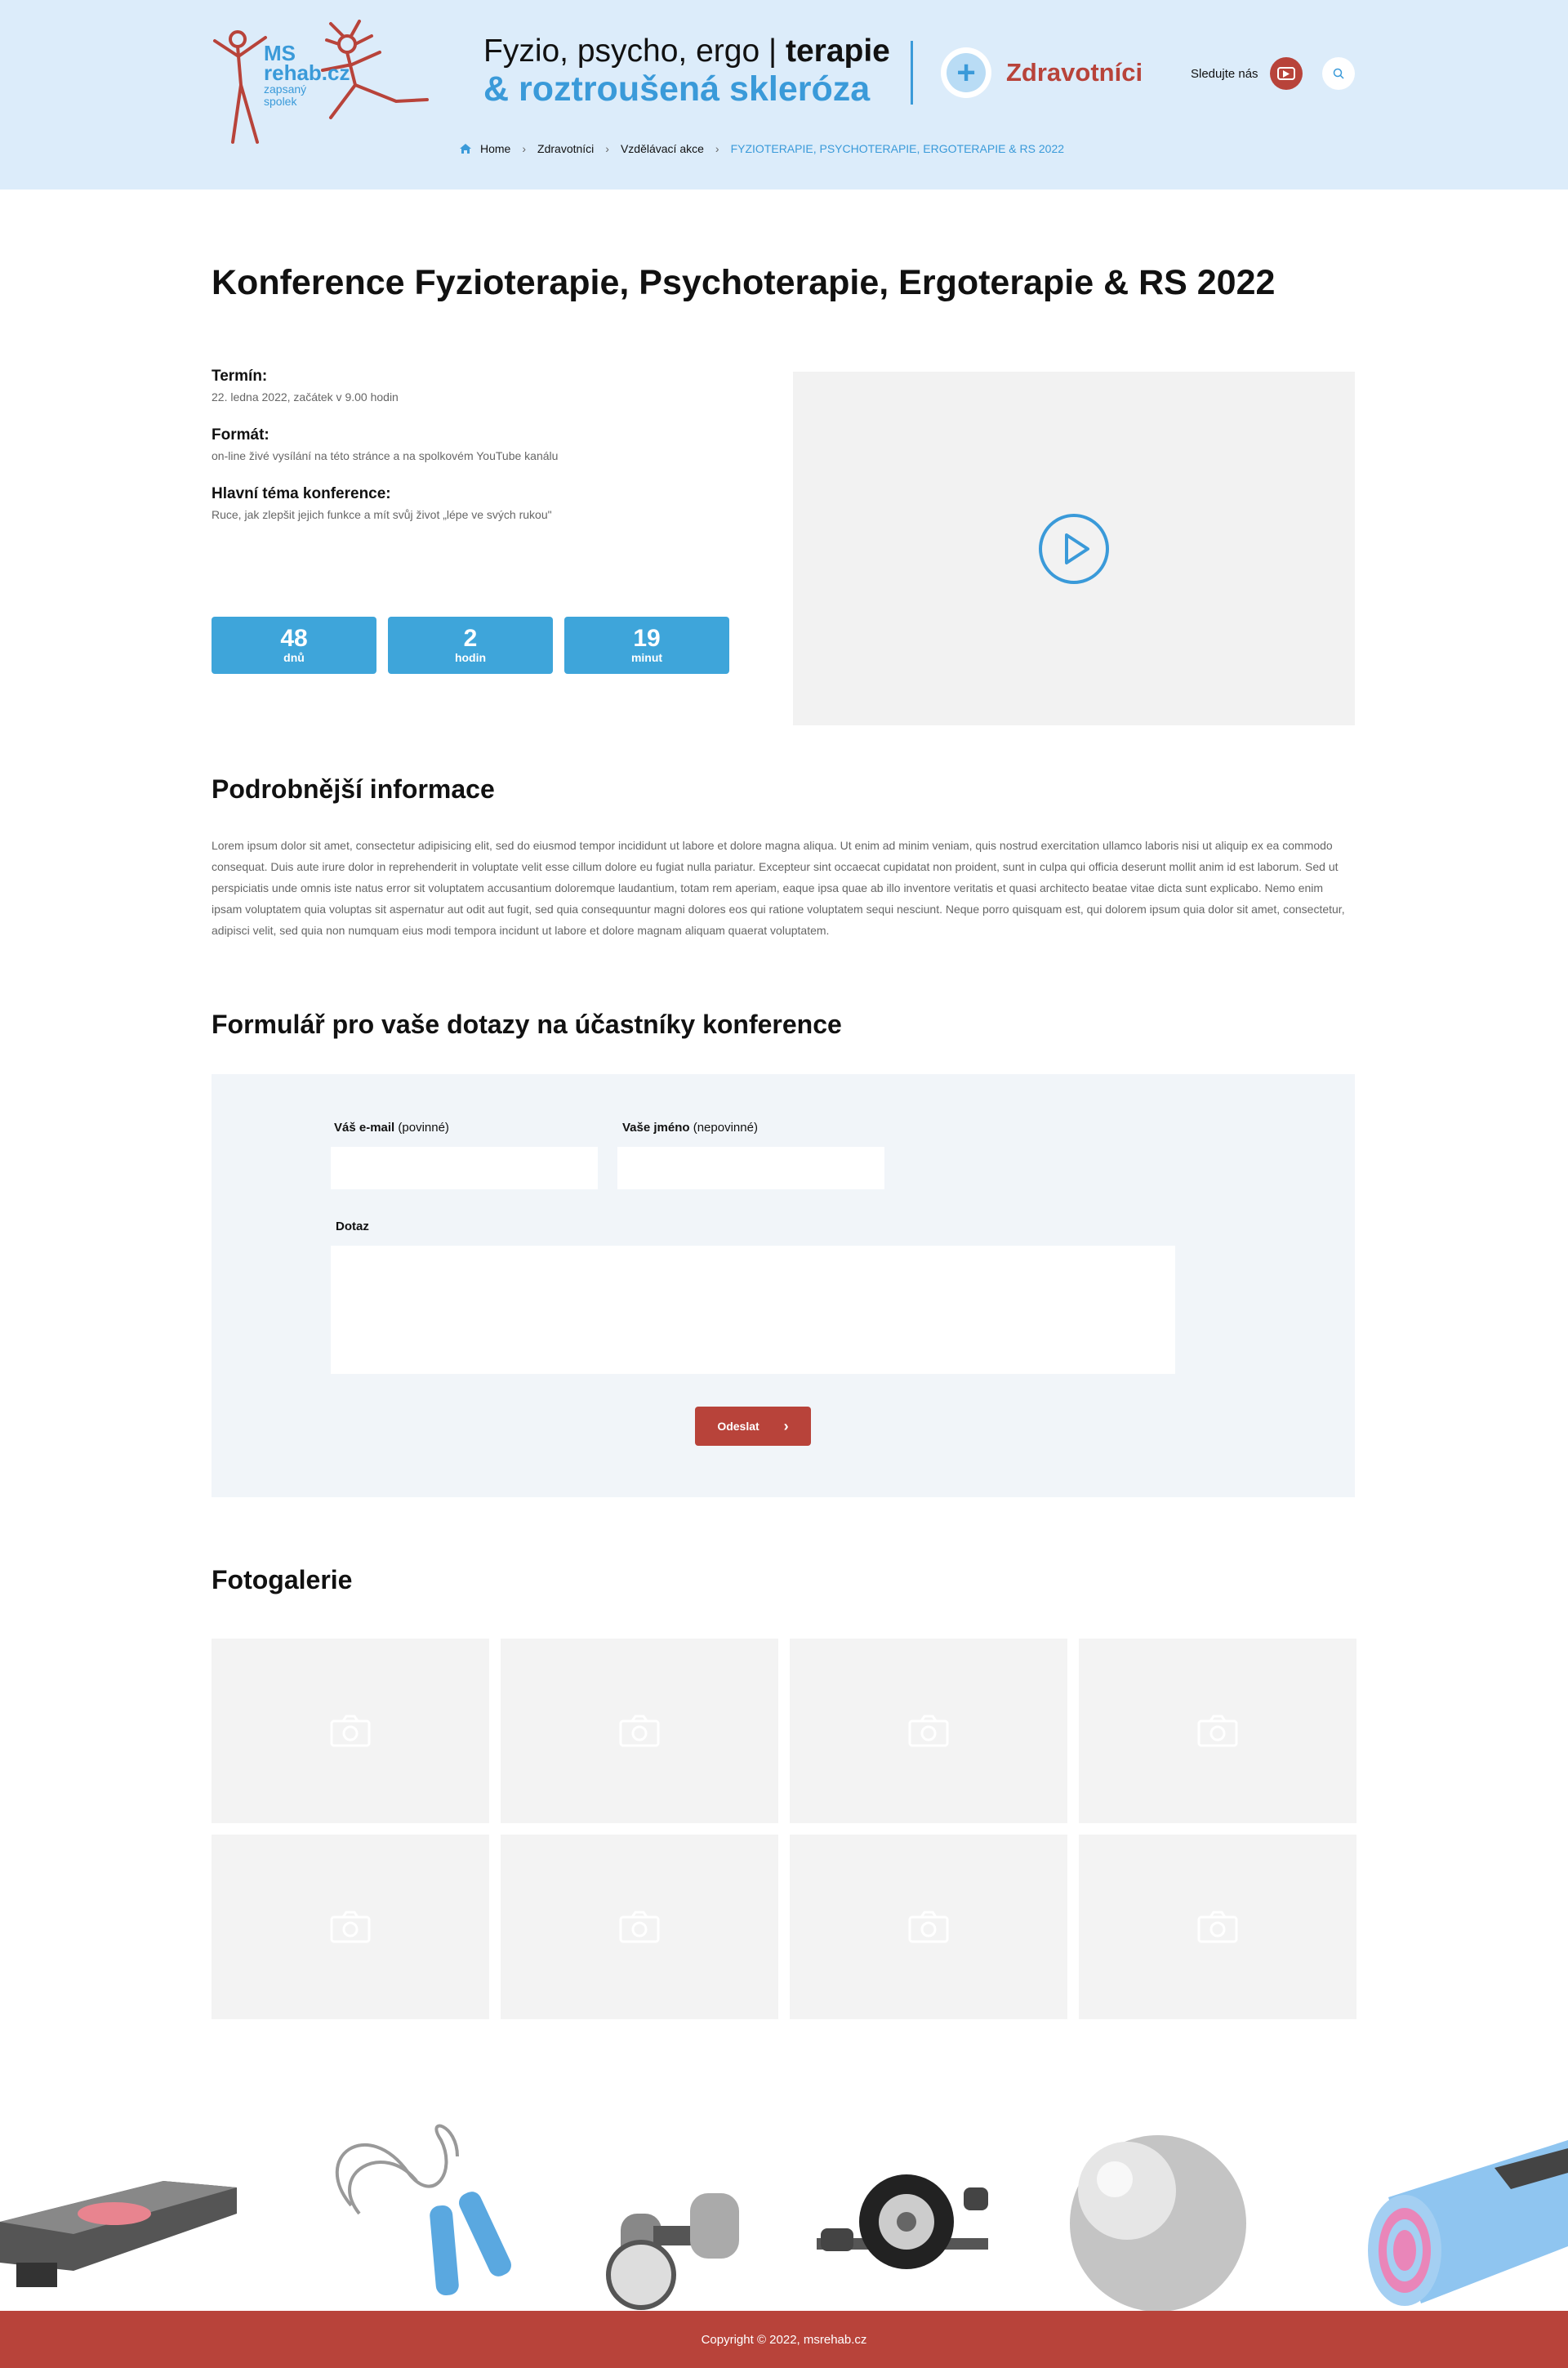  Describe the element at coordinates (470, 638) in the screenshot. I see `countdown-hours-value: 2` at that location.